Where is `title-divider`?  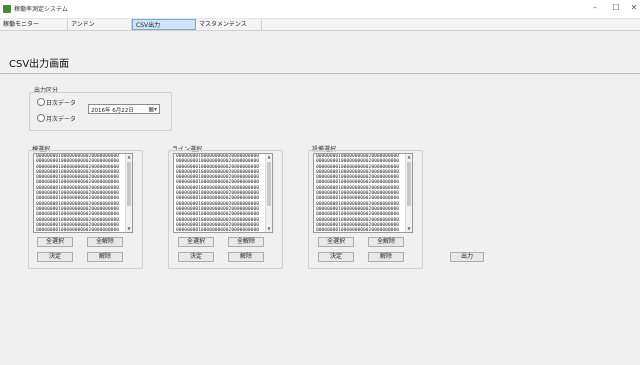 title-divider is located at coordinates (320, 73).